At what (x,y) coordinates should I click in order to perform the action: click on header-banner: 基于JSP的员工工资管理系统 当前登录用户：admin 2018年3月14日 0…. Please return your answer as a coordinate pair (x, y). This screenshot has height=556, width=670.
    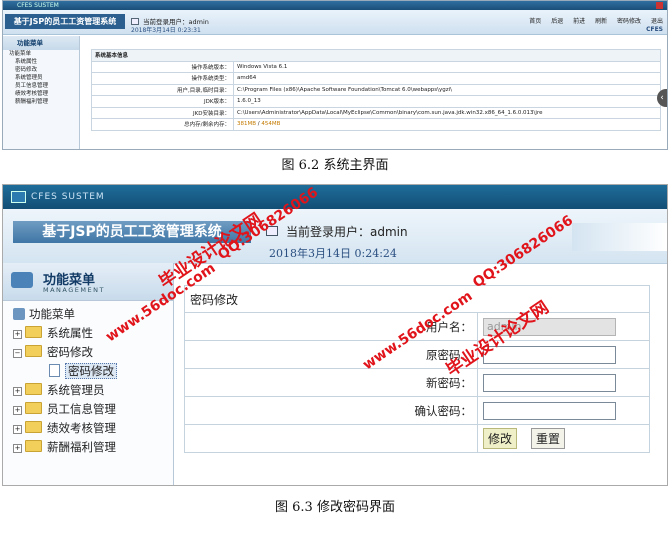
    Looking at the image, I should click on (335, 236).